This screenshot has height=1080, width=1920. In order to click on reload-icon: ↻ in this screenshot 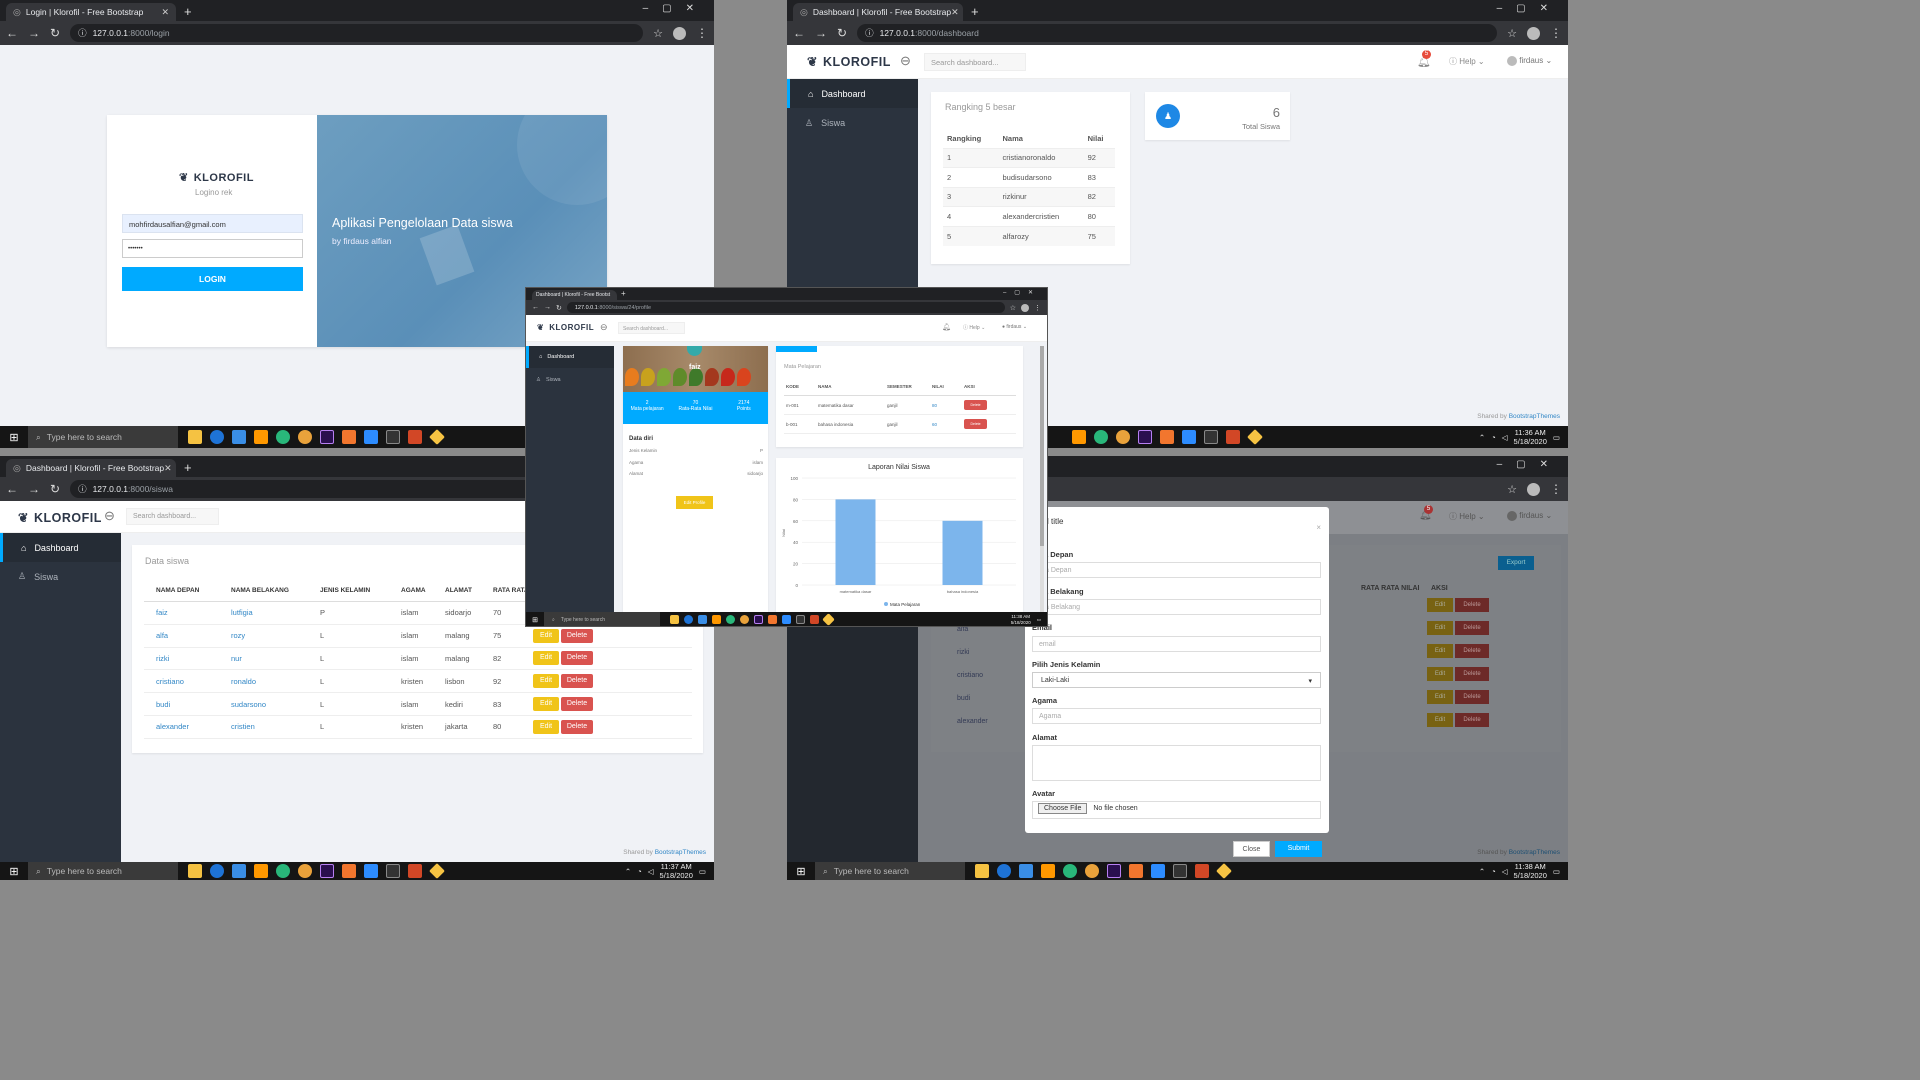, I will do `click(55, 33)`.